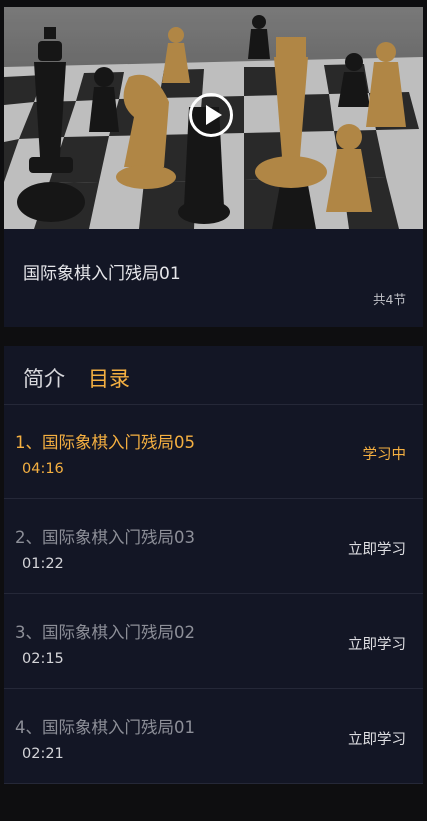 The height and width of the screenshot is (821, 427). Describe the element at coordinates (105, 537) in the screenshot. I see `lesson-title: 2、国际象棋入门残局03` at that location.